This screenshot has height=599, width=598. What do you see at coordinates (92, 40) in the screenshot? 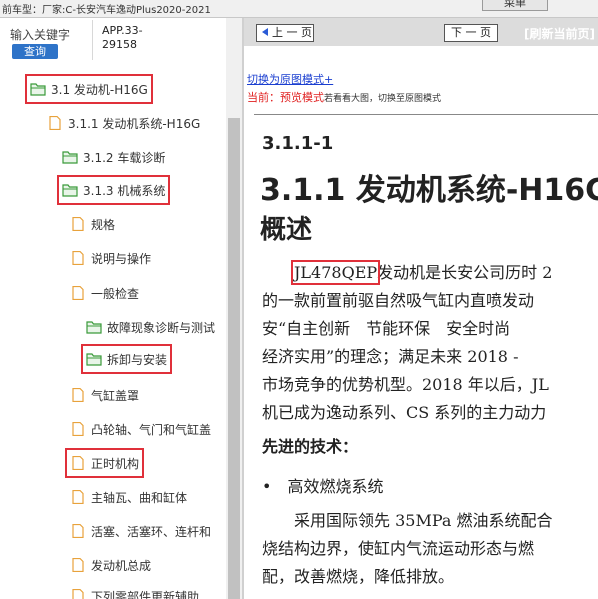
I see `search-divider` at bounding box center [92, 40].